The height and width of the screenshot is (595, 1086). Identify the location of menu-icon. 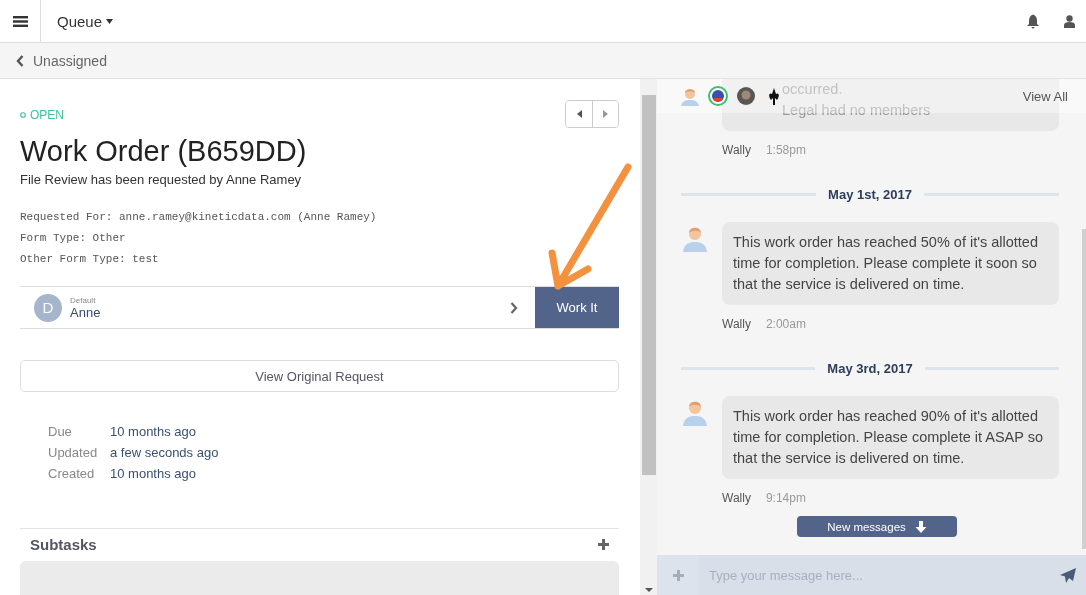
(20, 21).